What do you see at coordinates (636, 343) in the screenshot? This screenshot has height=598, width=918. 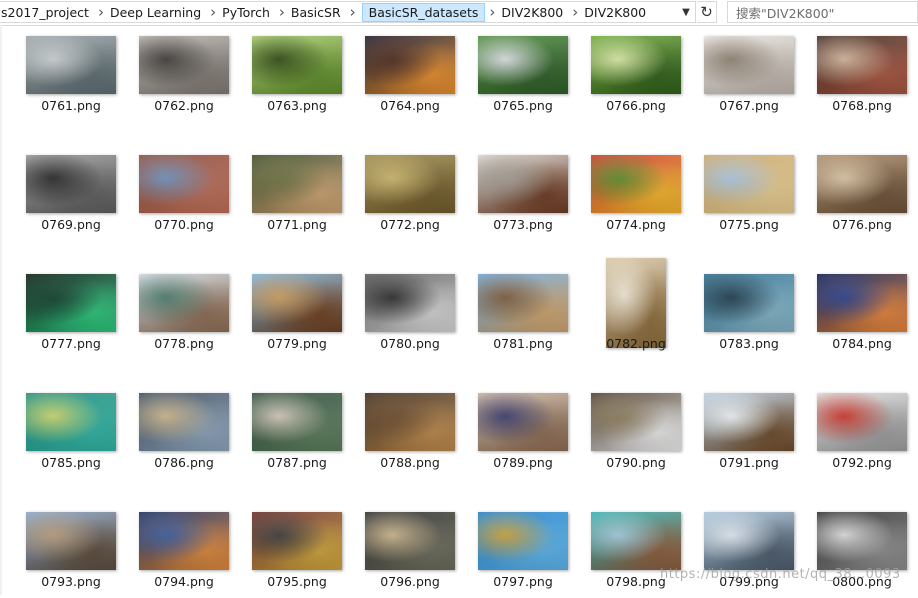 I see `file-name-label: 0782.png` at bounding box center [636, 343].